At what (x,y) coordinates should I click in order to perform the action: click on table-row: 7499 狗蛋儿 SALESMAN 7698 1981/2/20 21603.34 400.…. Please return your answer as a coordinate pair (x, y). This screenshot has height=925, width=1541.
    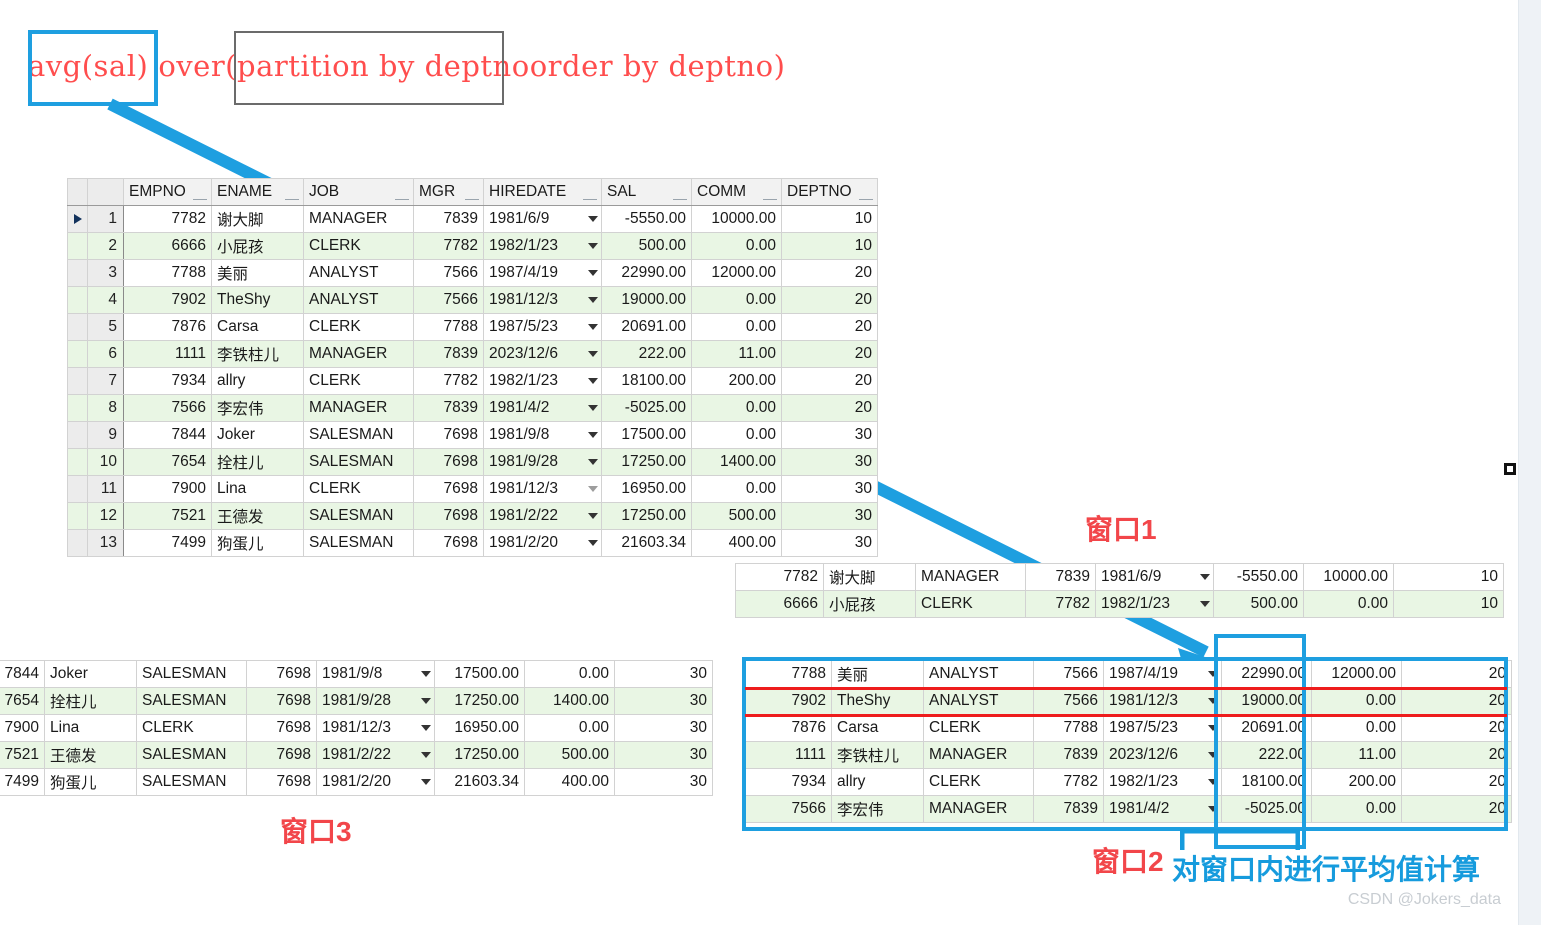
    Looking at the image, I should click on (356, 782).